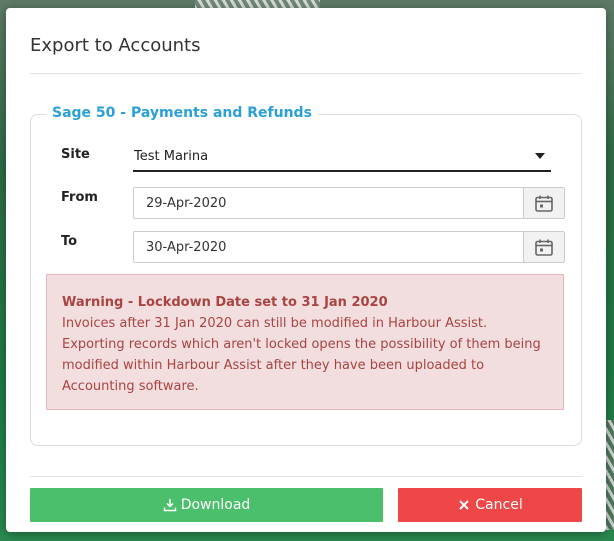  I want to click on cancel-label: Cancel, so click(499, 505).